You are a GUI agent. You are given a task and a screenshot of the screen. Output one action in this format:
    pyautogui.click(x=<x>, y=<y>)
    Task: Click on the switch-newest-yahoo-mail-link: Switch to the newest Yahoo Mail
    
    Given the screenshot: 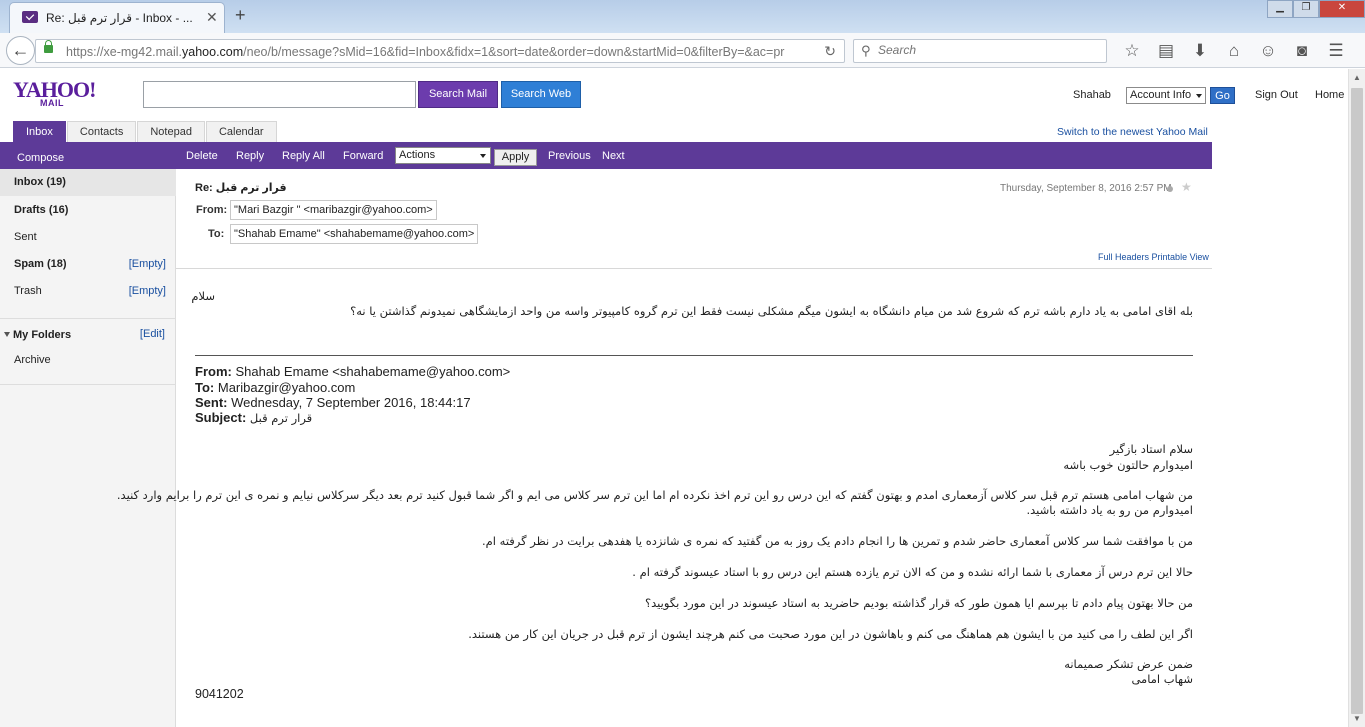 What is the action you would take?
    pyautogui.click(x=1132, y=132)
    